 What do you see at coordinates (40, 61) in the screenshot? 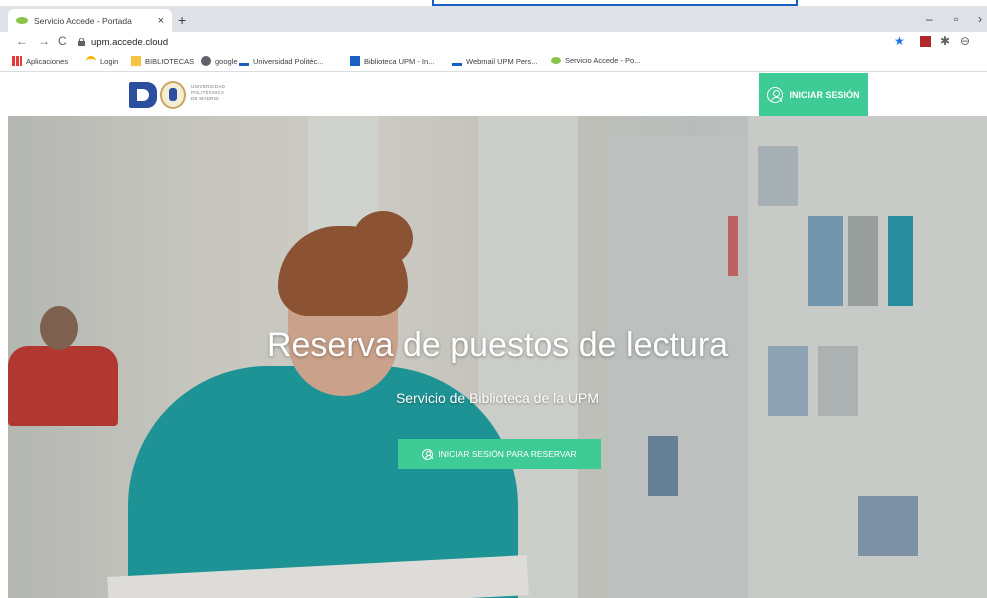
I see `bookmark-item: Aplicaciones` at bounding box center [40, 61].